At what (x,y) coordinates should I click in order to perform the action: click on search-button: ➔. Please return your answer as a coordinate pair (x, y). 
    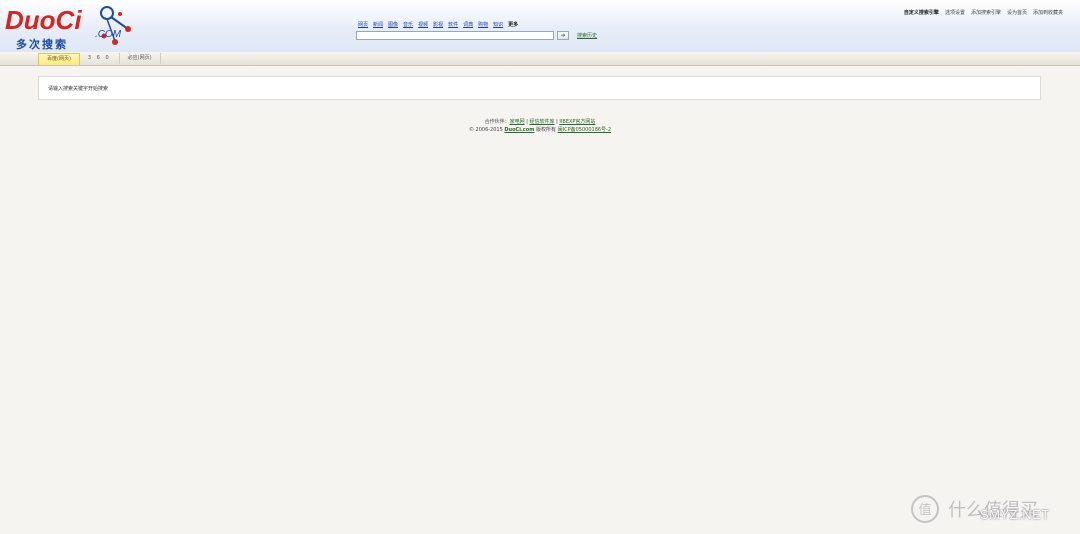
    Looking at the image, I should click on (563, 35).